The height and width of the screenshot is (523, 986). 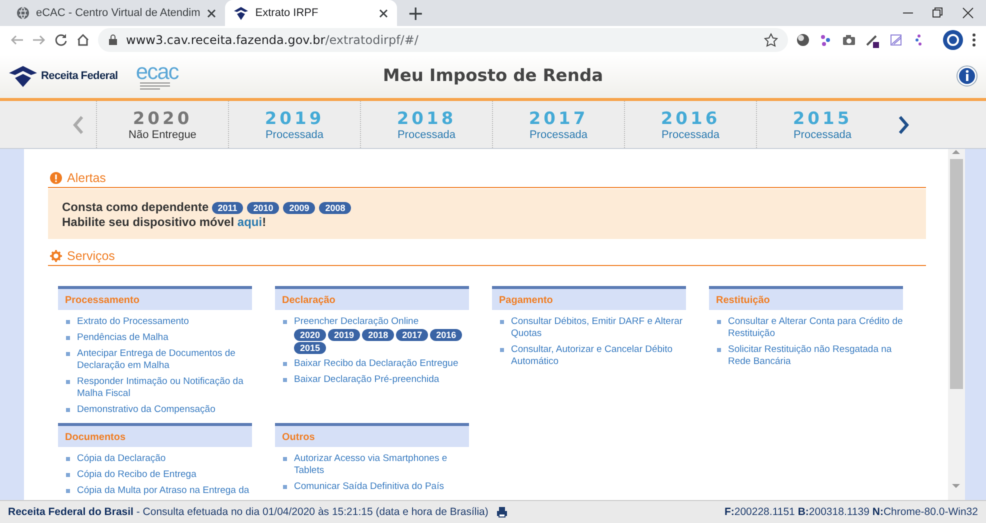 I want to click on card-header: Declaração, so click(x=372, y=298).